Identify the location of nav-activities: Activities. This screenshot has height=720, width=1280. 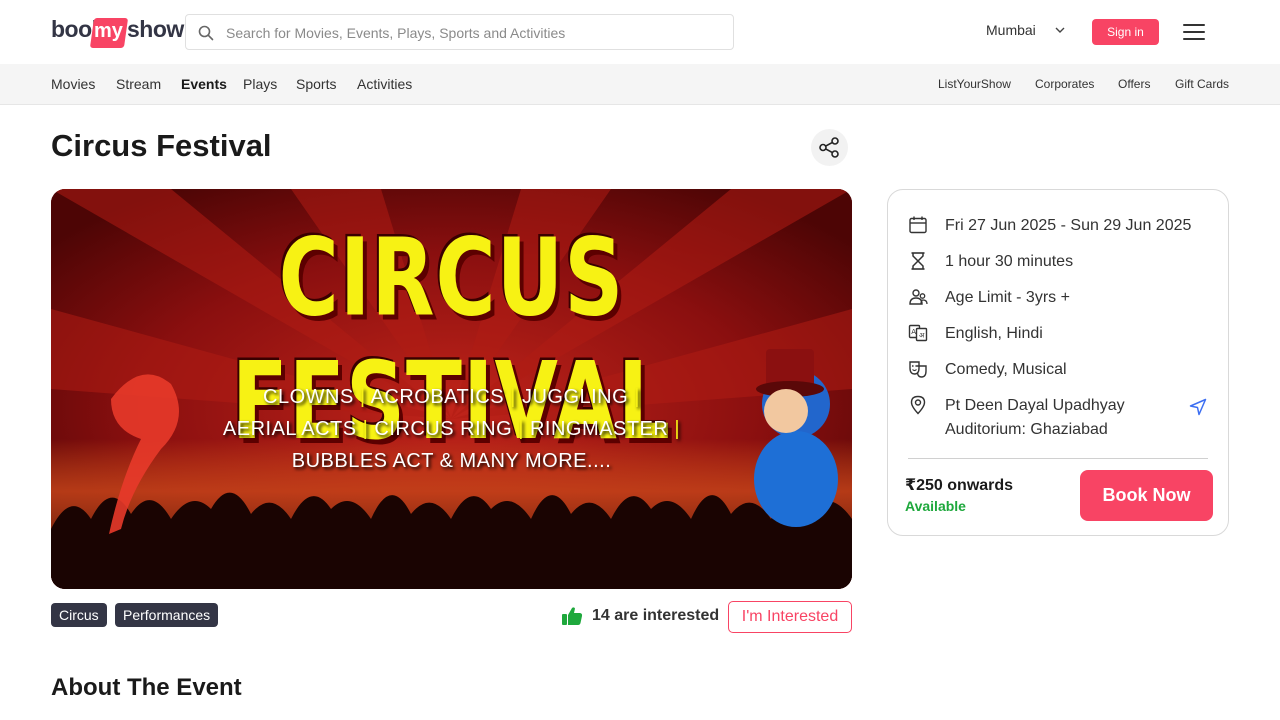
(384, 84).